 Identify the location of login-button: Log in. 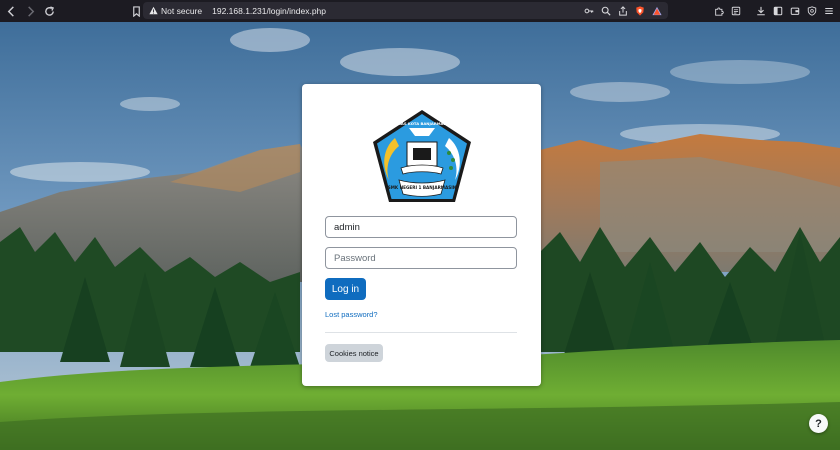
(345, 289).